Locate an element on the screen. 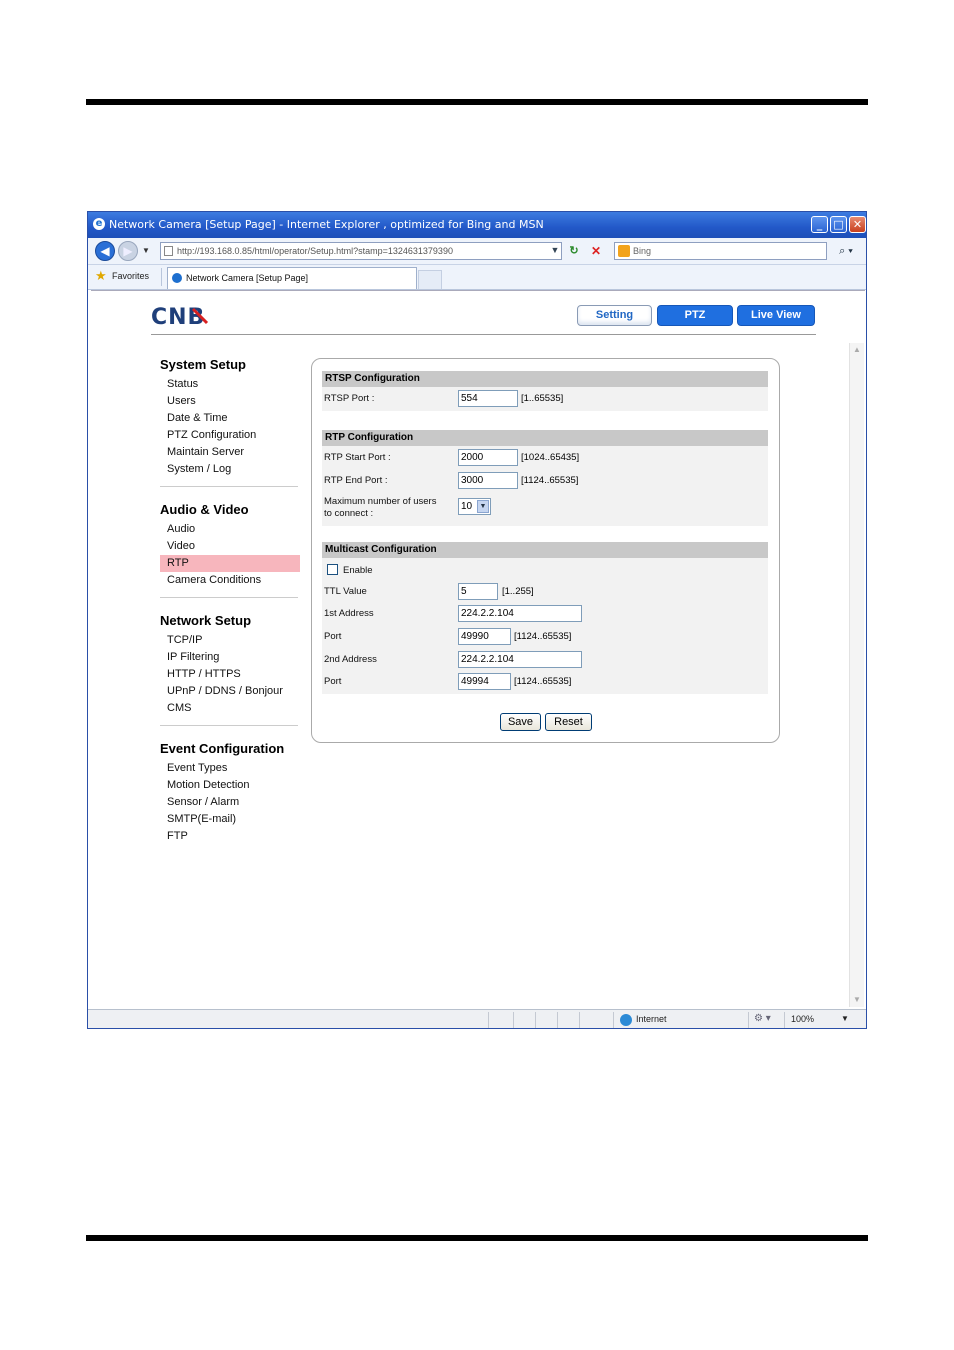  tab-live-view: Live View is located at coordinates (776, 315).